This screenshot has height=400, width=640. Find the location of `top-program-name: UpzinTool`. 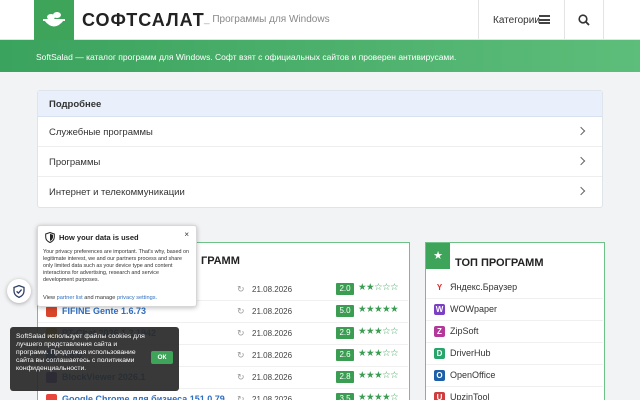

top-program-name: UpzinTool is located at coordinates (470, 396).